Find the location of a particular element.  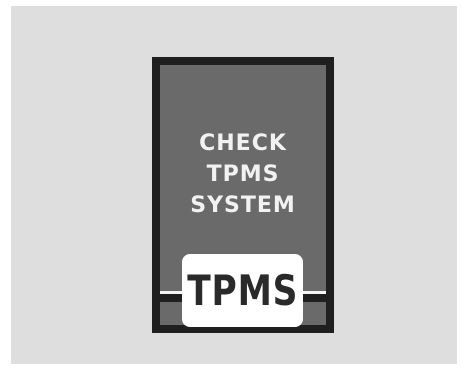

tpms-indicator-badge: TPMS is located at coordinates (242, 290).